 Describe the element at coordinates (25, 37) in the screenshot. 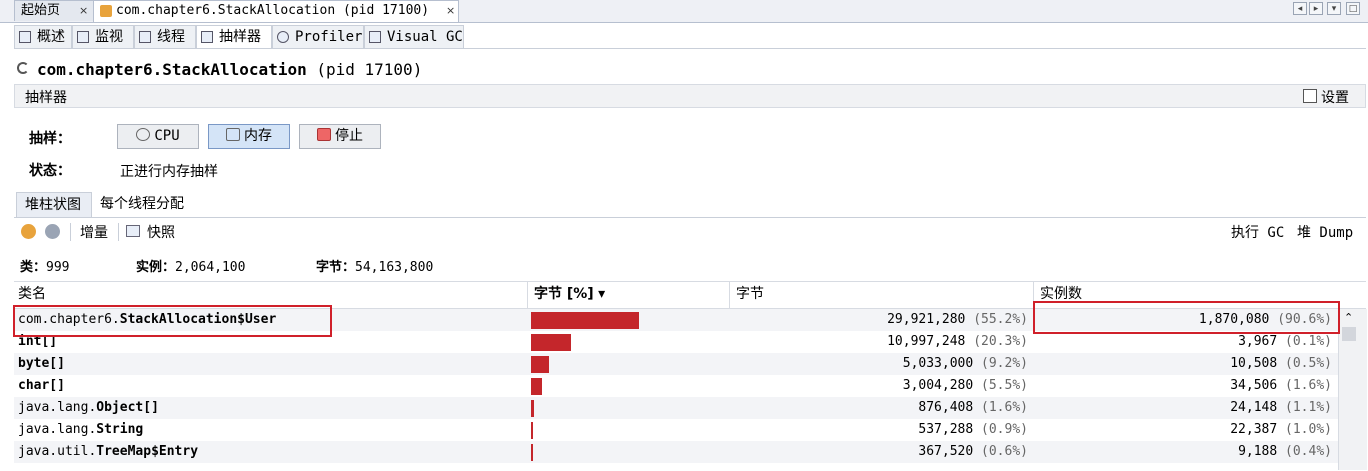

I see `overview-icon` at that location.